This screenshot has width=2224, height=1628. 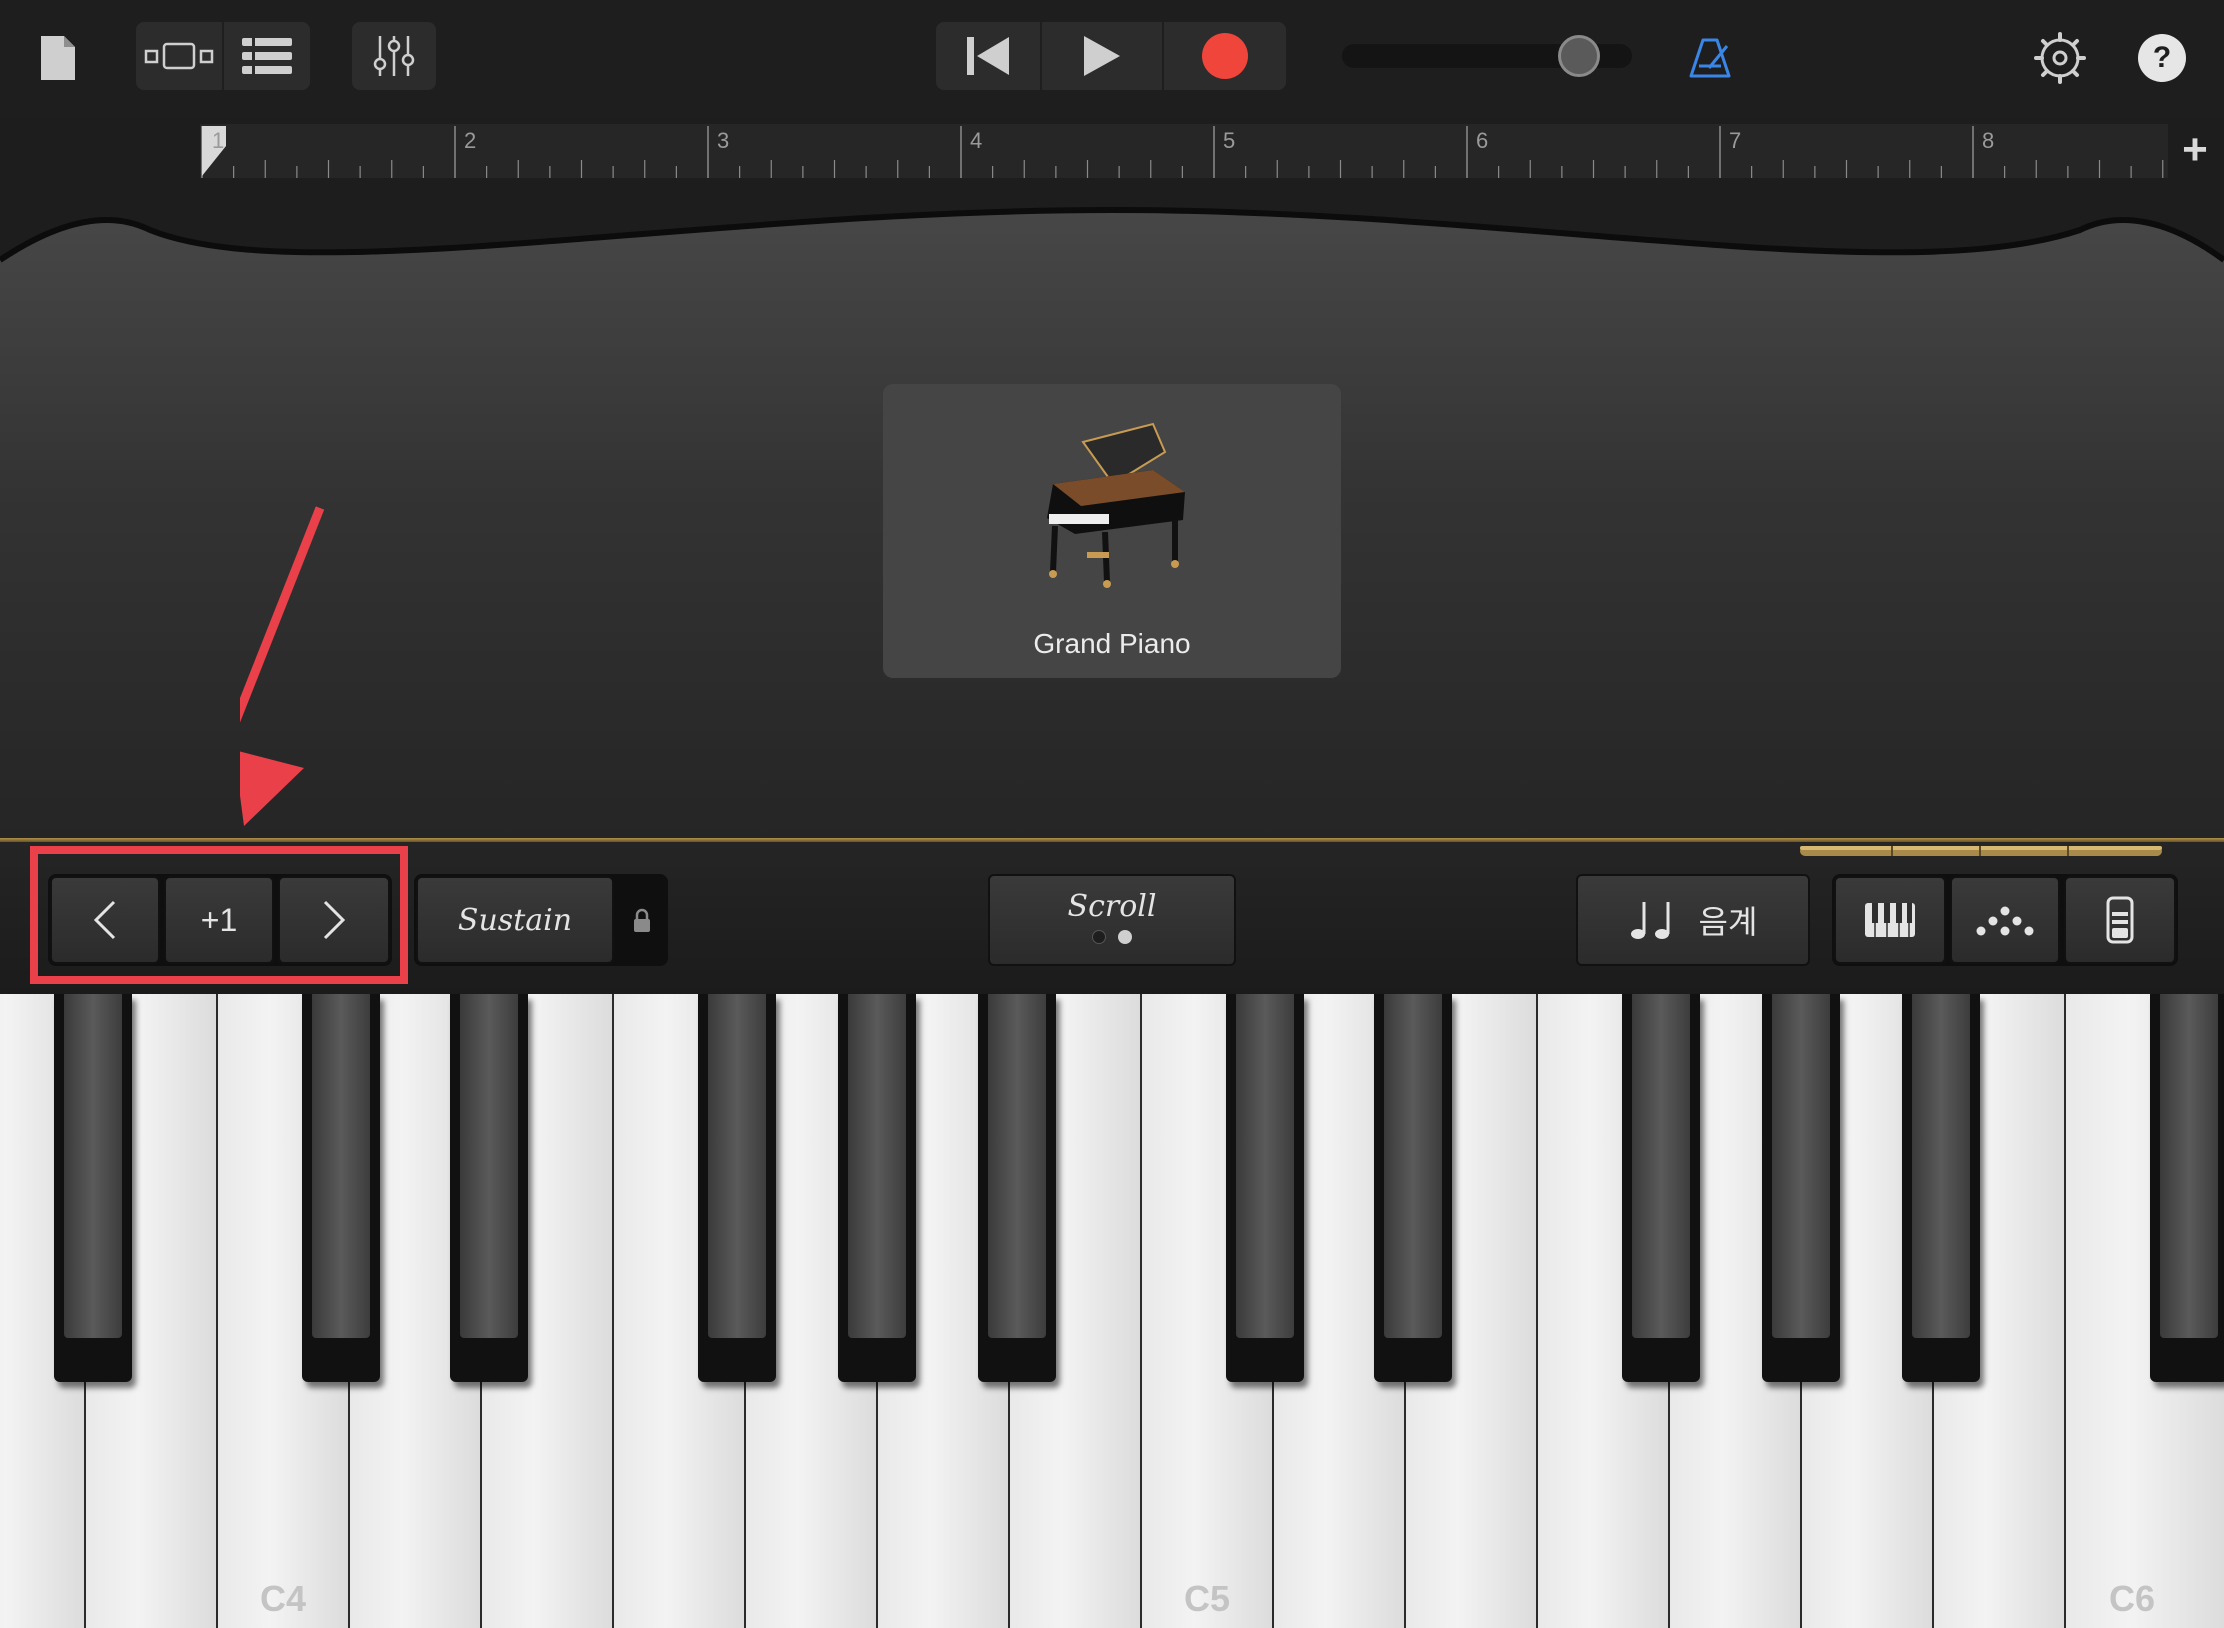 I want to click on timeline-ruler: 1 2 3 4 5 6 7 8, so click(x=1184, y=151).